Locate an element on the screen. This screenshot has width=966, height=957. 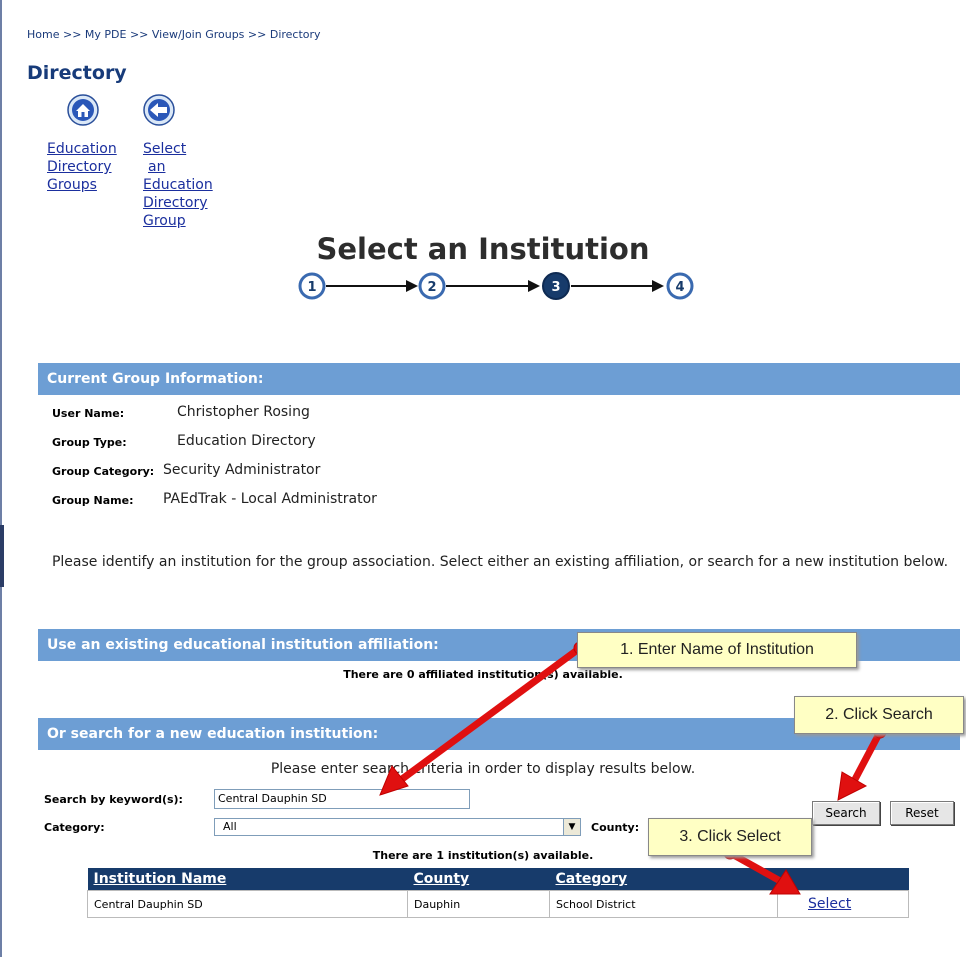
group-name-value: PAEdTrak - Local Administrator is located at coordinates (270, 499).